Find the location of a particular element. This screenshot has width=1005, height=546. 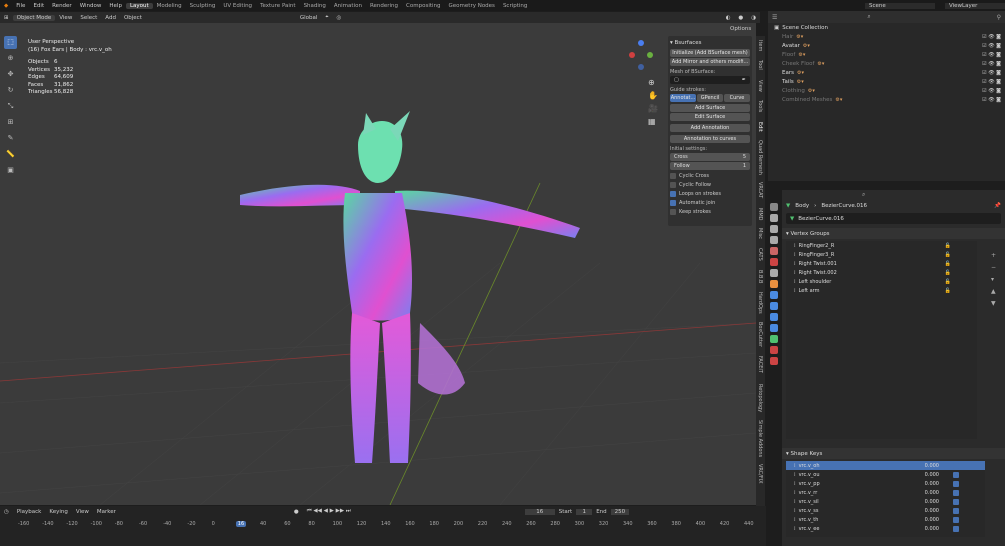

blender-logo-icon: ◆ is located at coordinates (6, 6).